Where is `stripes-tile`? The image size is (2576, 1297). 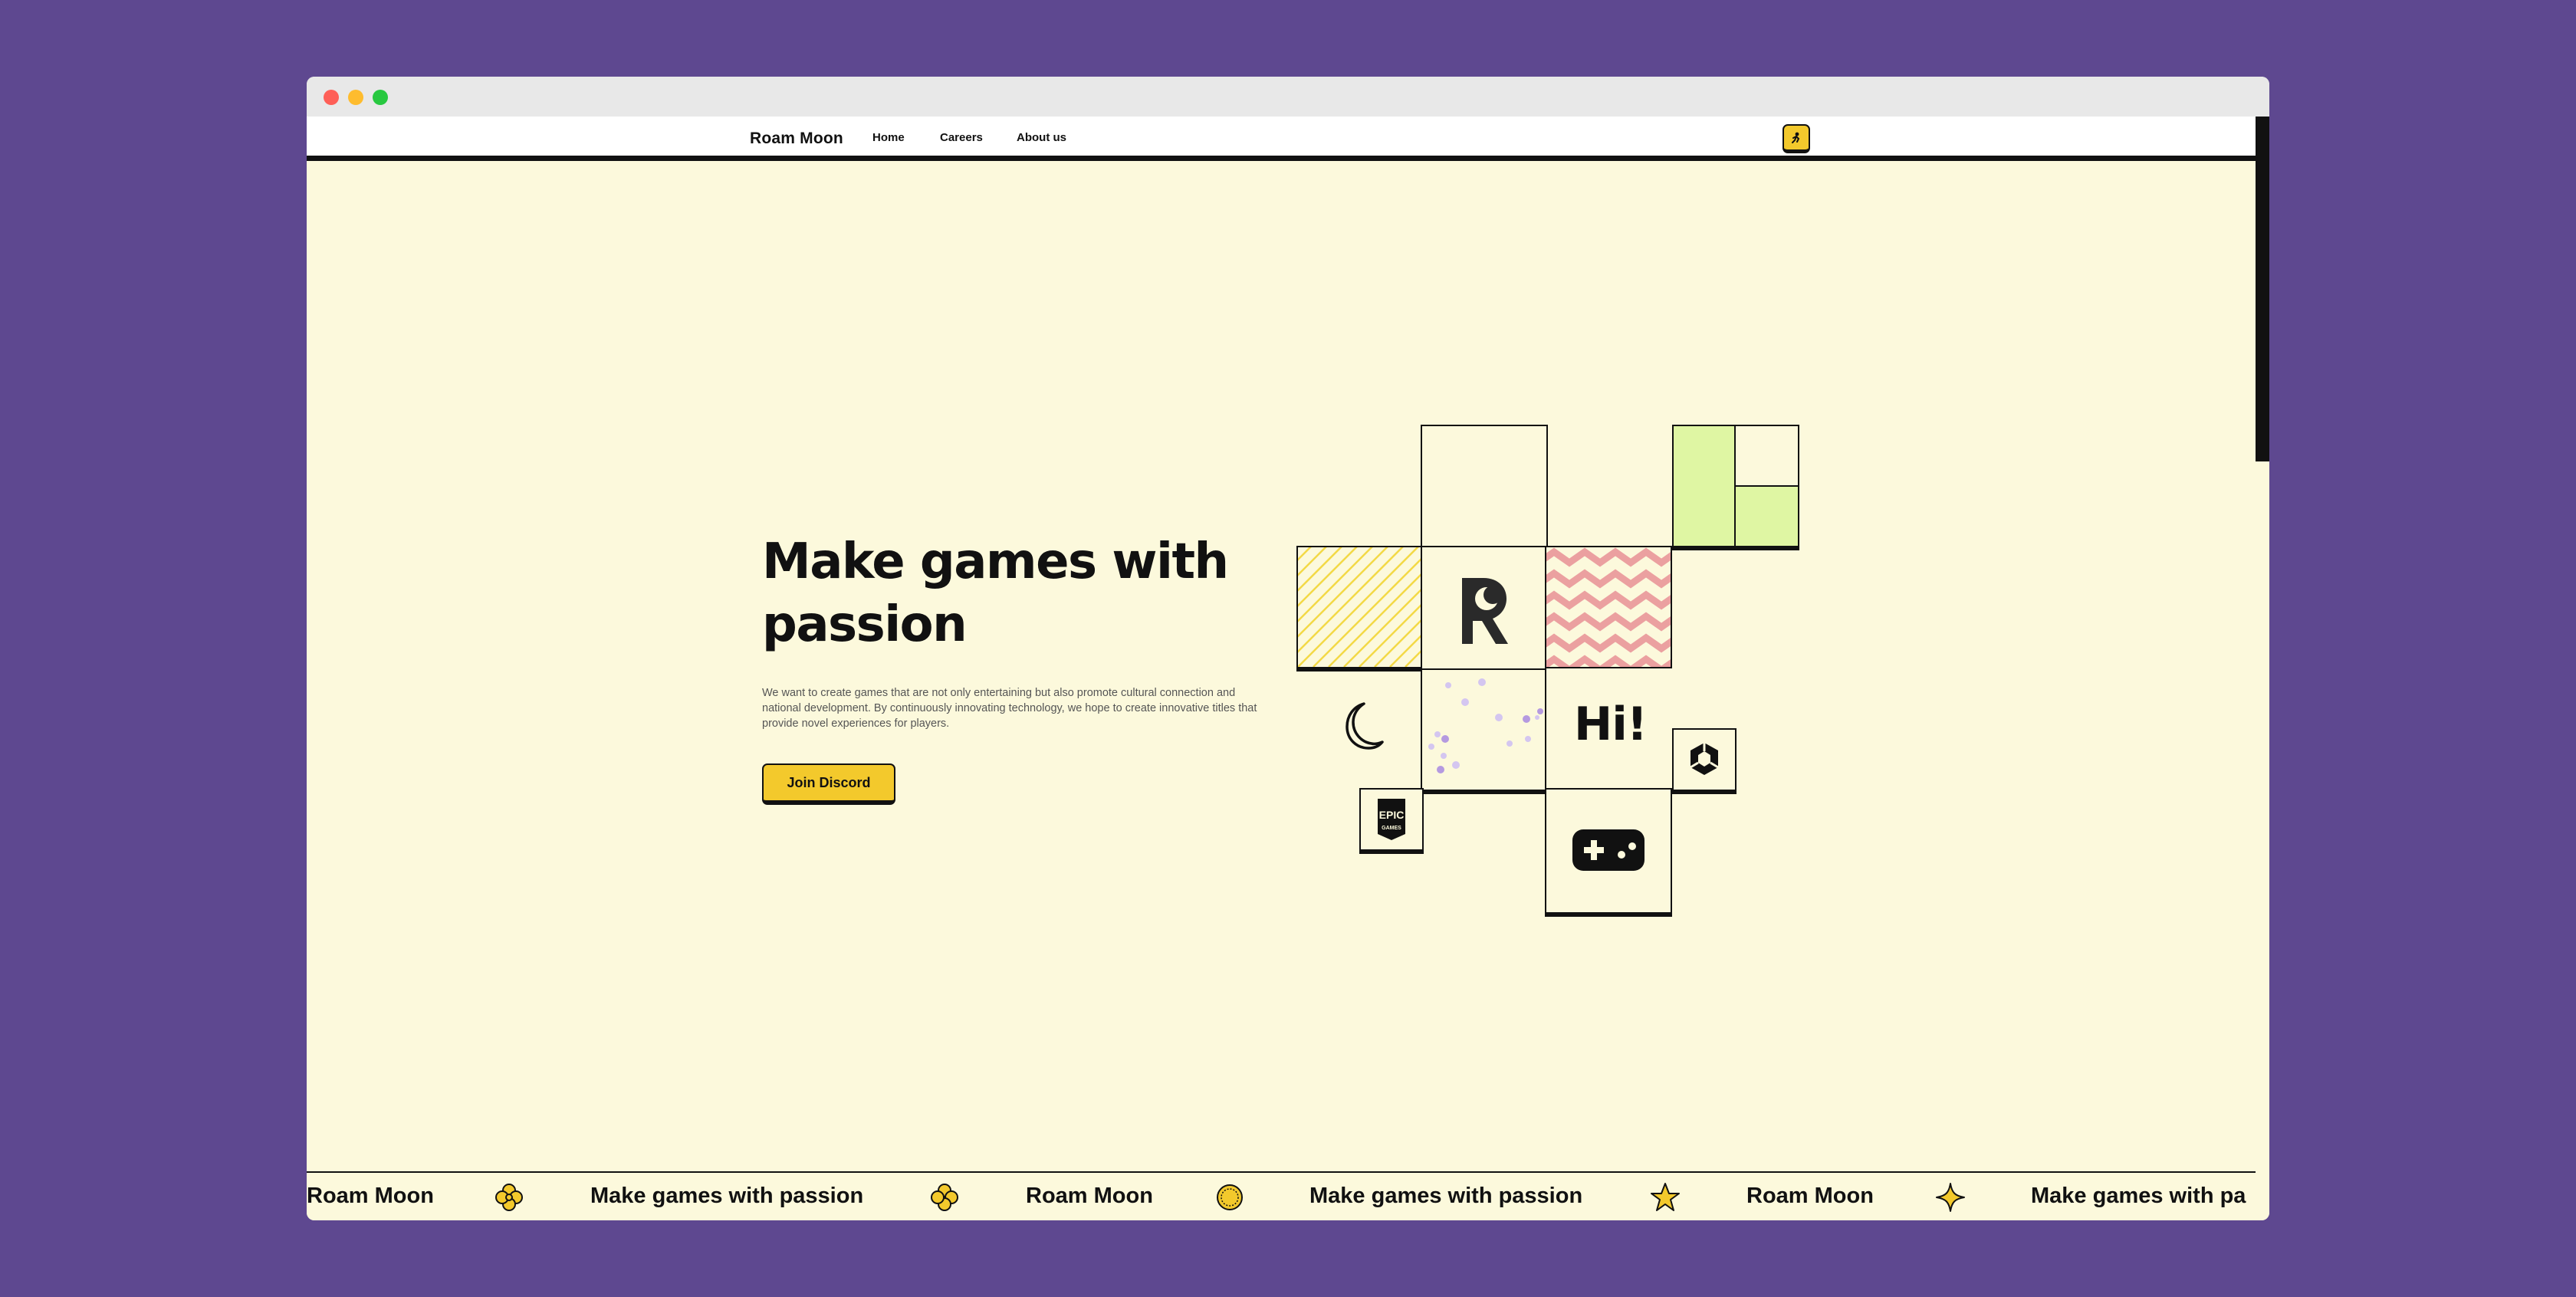 stripes-tile is located at coordinates (1360, 608).